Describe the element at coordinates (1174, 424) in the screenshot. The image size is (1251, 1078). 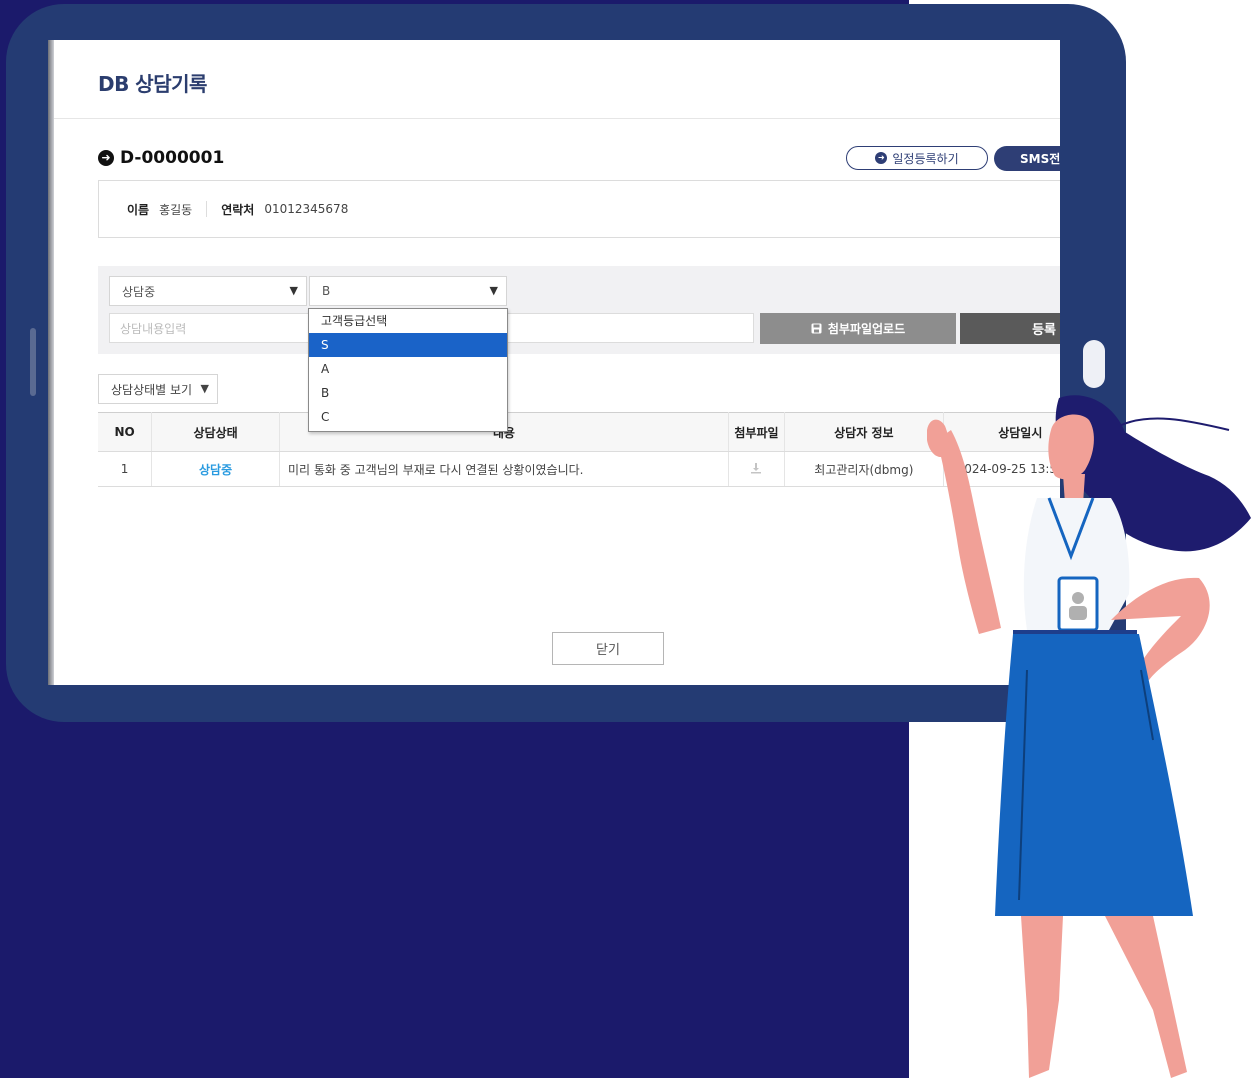
I see `hair-wisp` at that location.